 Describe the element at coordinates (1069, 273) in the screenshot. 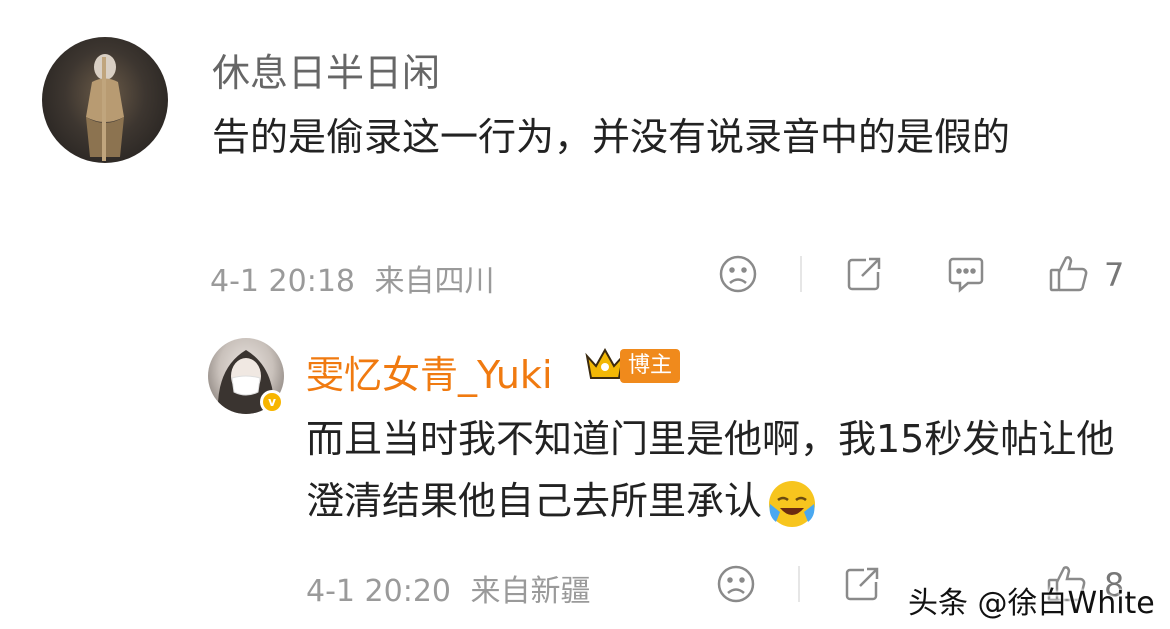

I see `thumbs-up-icon` at that location.